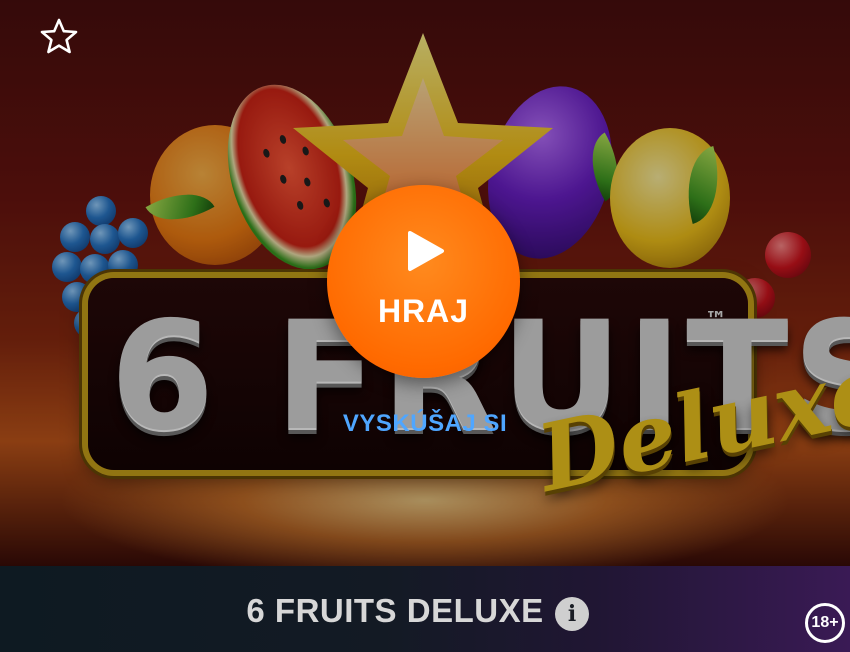 The width and height of the screenshot is (850, 652). Describe the element at coordinates (395, 610) in the screenshot. I see `game-title: 6 FRUITS DELUXE` at that location.